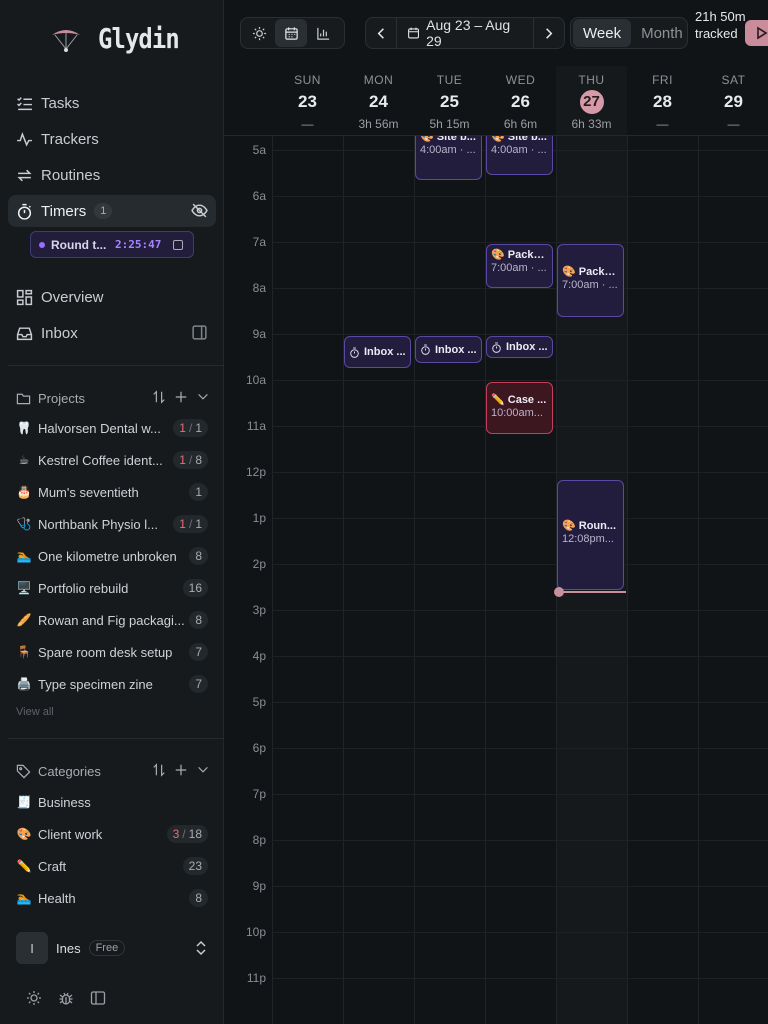 This screenshot has height=1024, width=768. What do you see at coordinates (178, 245) in the screenshot?
I see `stop-icon` at bounding box center [178, 245].